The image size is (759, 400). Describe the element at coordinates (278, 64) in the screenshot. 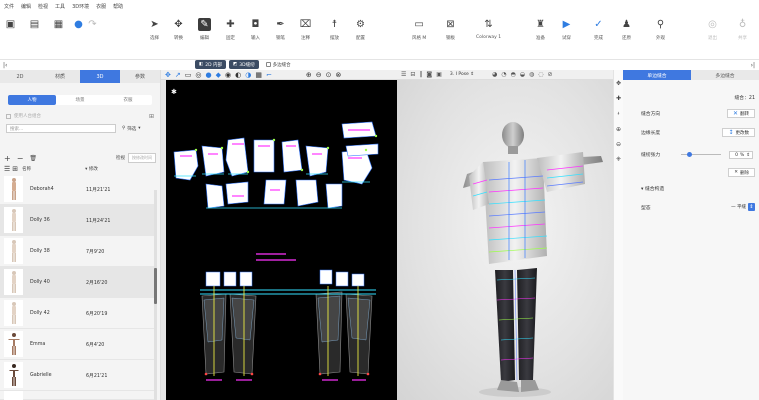

I see `multi-seam-checkbox: 多边缝合` at that location.